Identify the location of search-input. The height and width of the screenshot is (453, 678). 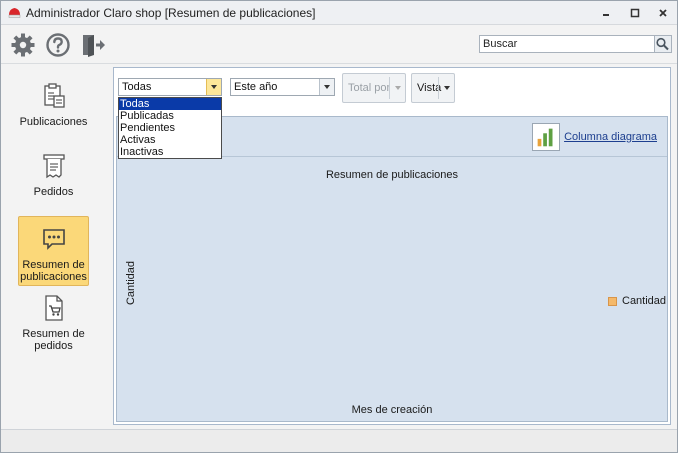
(567, 44).